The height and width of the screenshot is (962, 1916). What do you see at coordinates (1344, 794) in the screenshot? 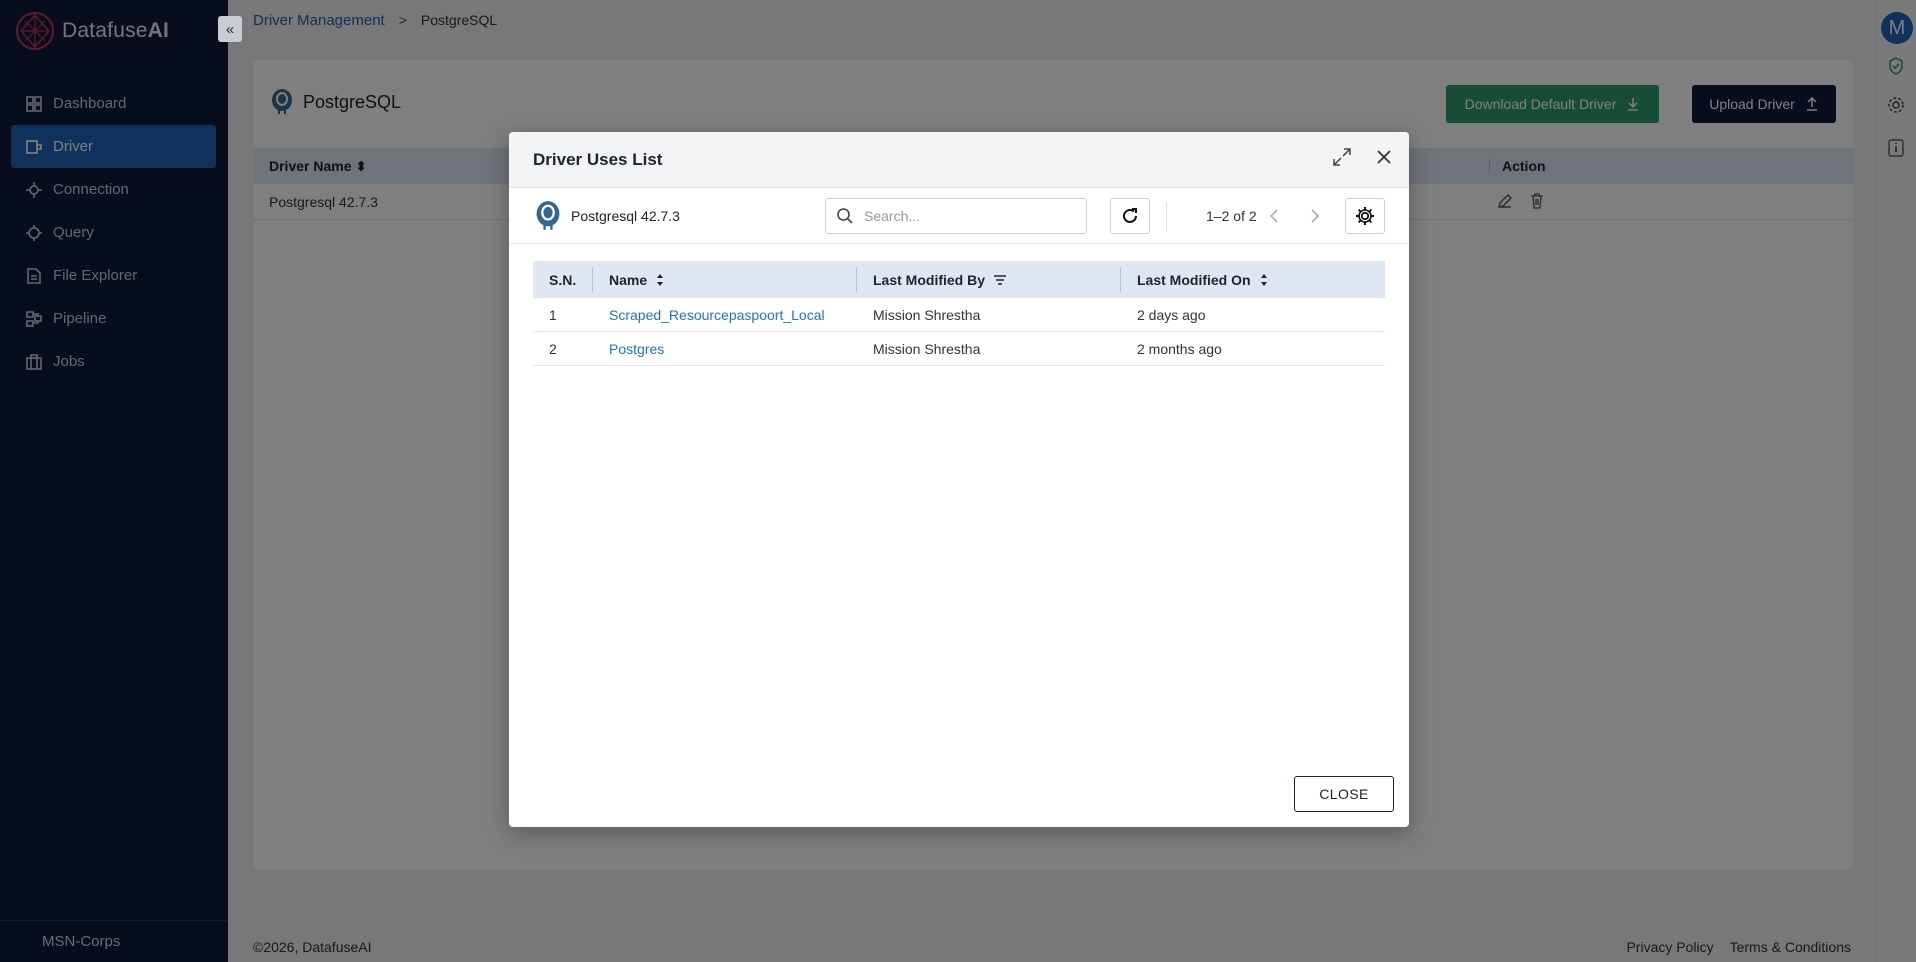
I see `close-button: CLOSE` at bounding box center [1344, 794].